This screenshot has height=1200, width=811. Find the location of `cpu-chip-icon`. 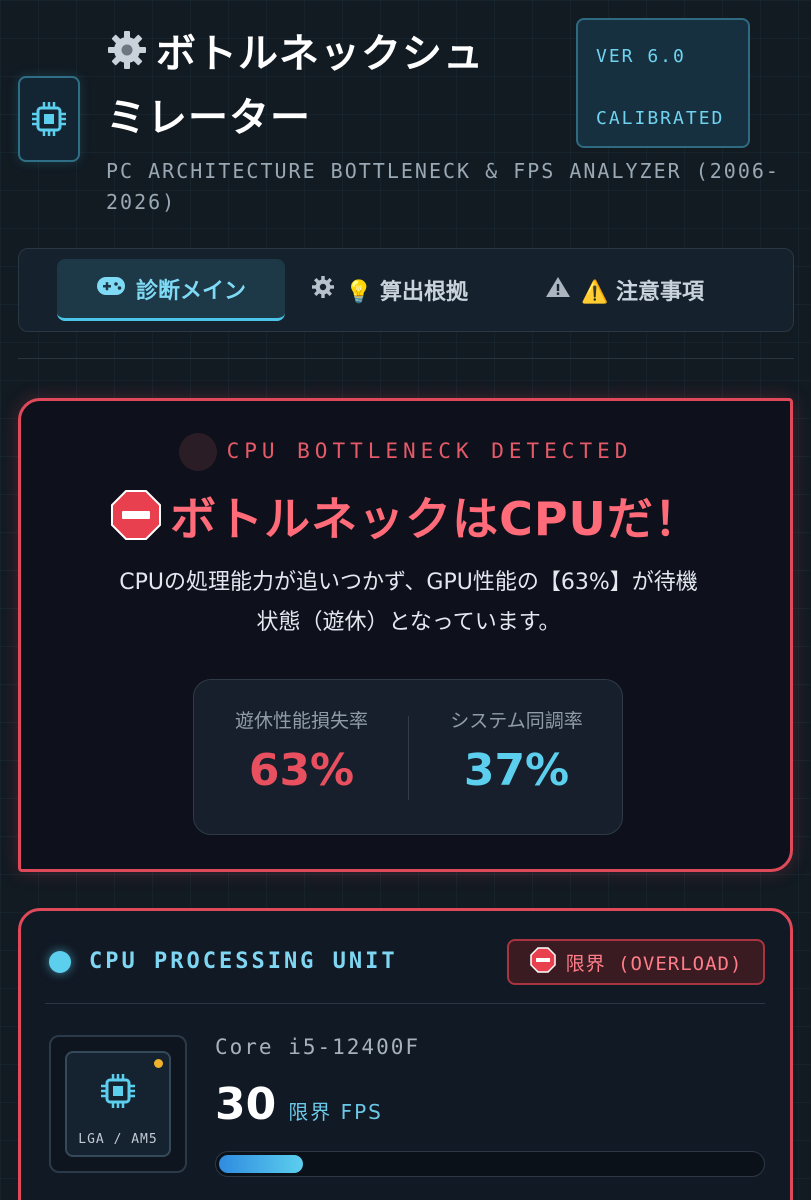

cpu-chip-icon is located at coordinates (118, 1093).